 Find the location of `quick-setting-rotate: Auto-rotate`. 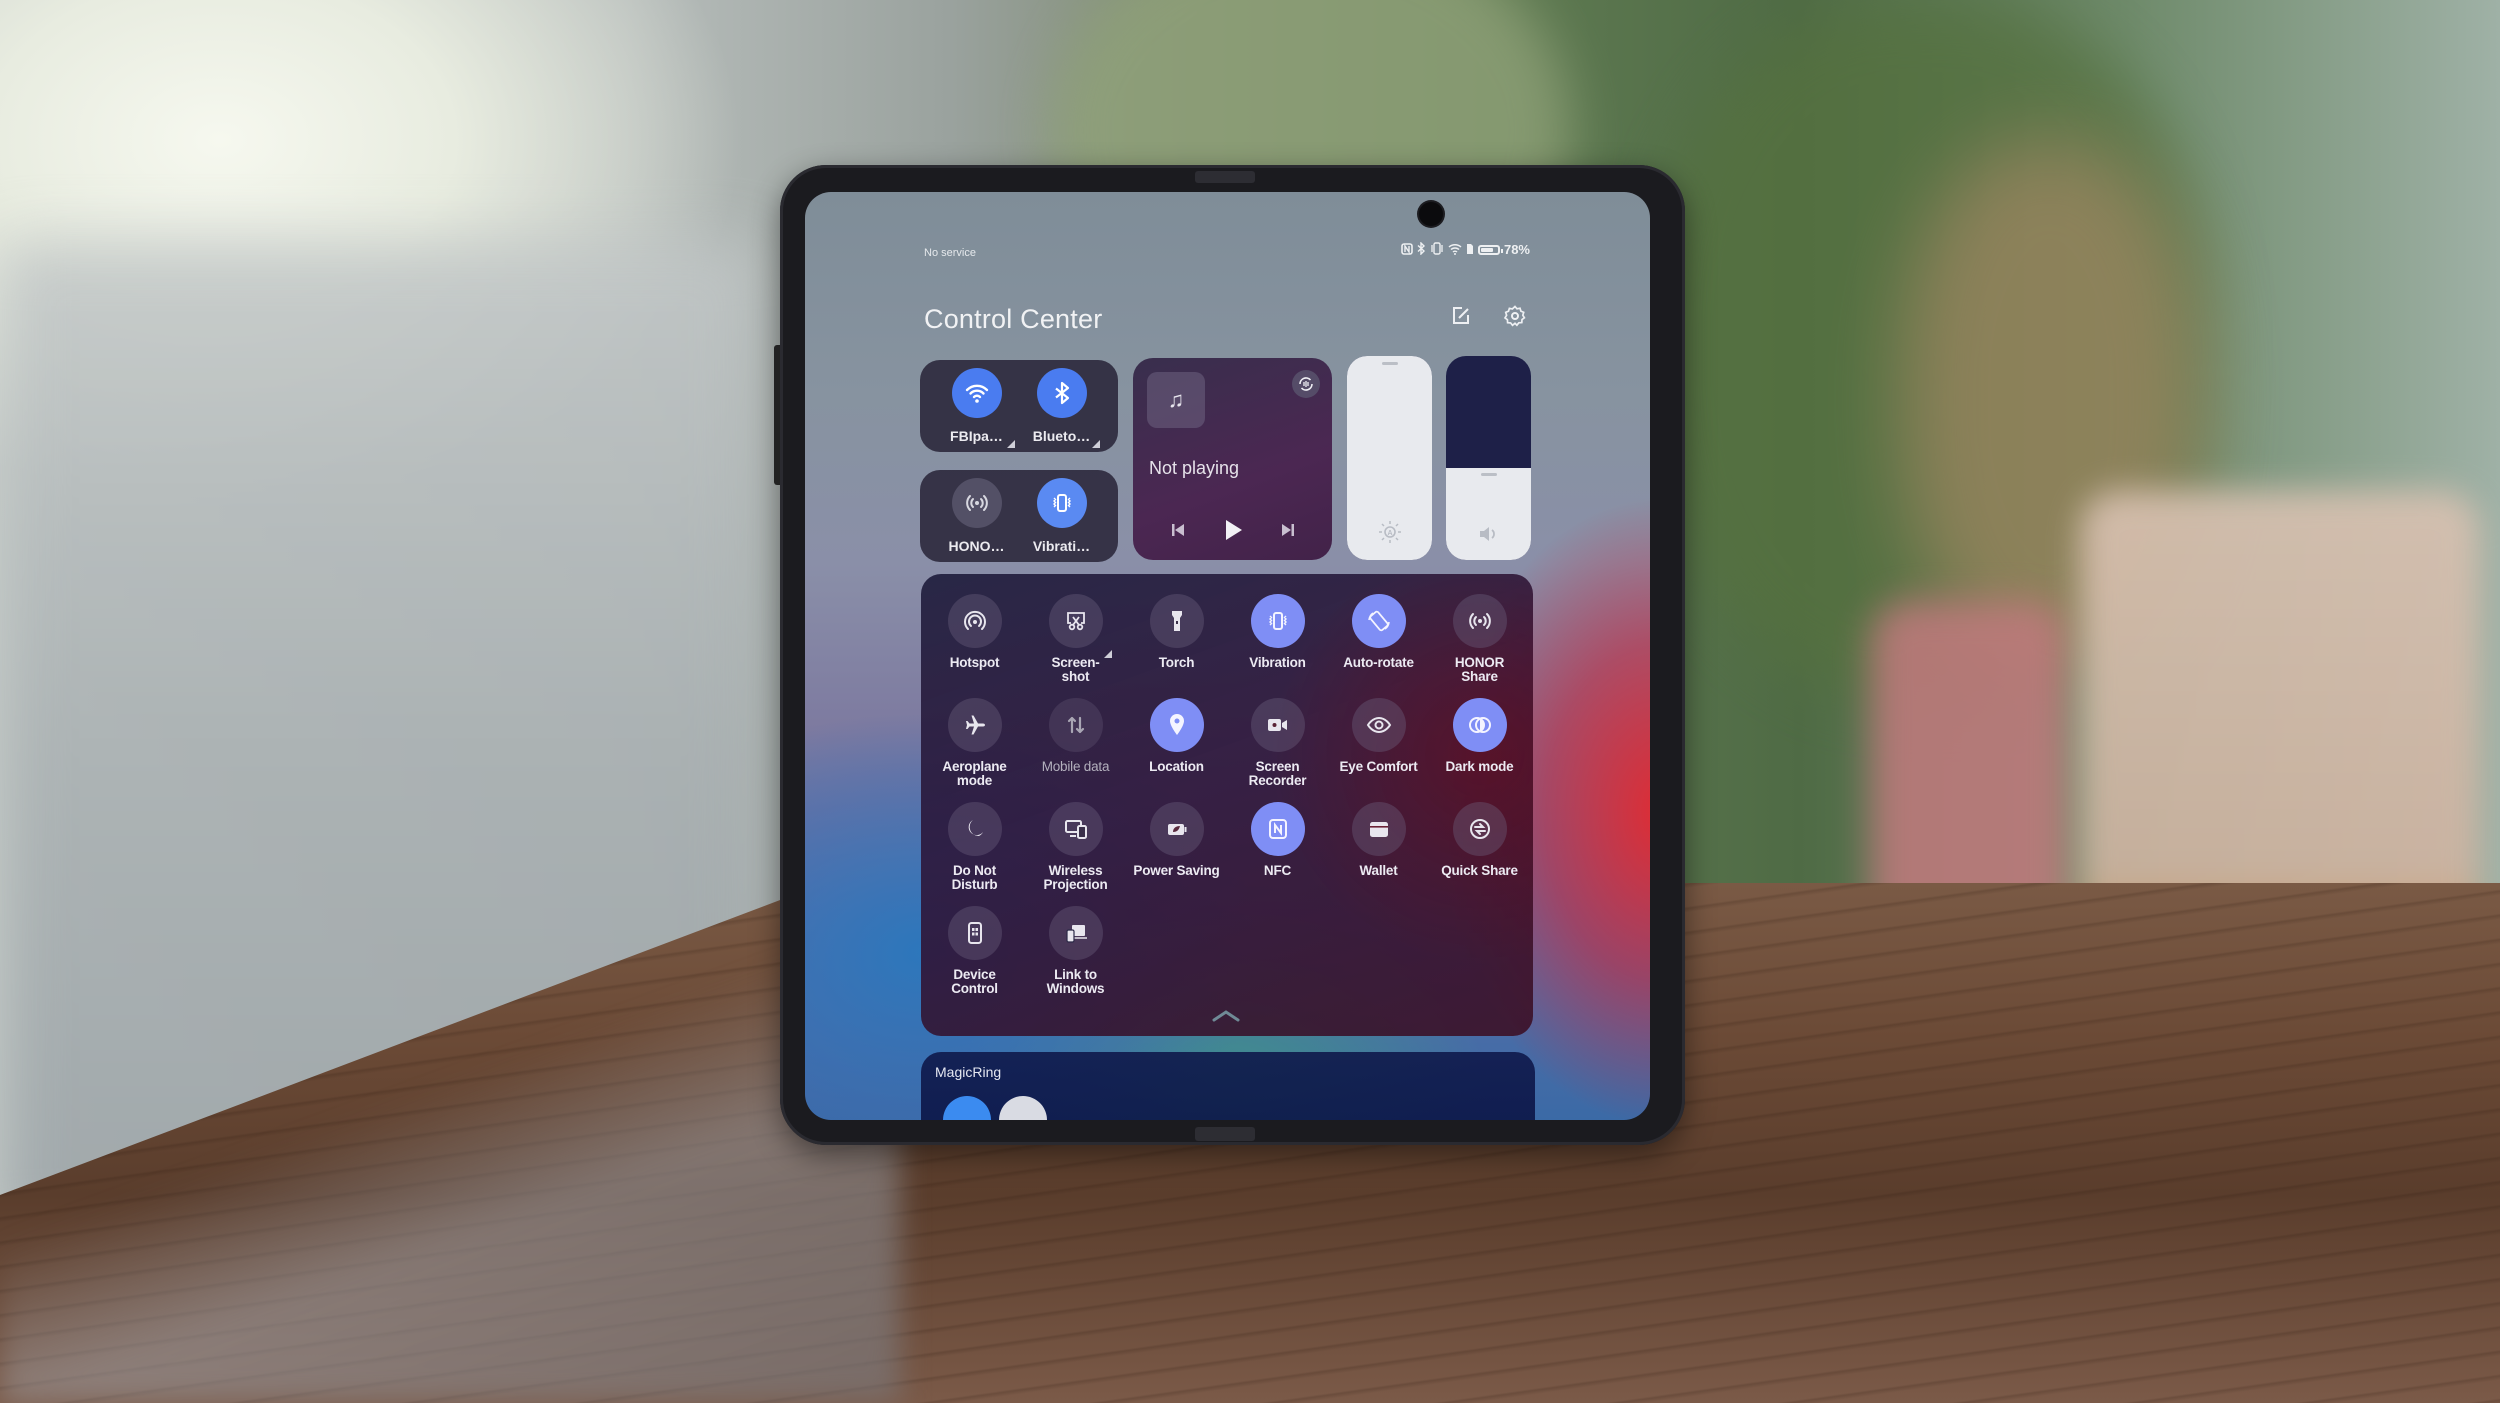

quick-setting-rotate: Auto-rotate is located at coordinates (1378, 640).